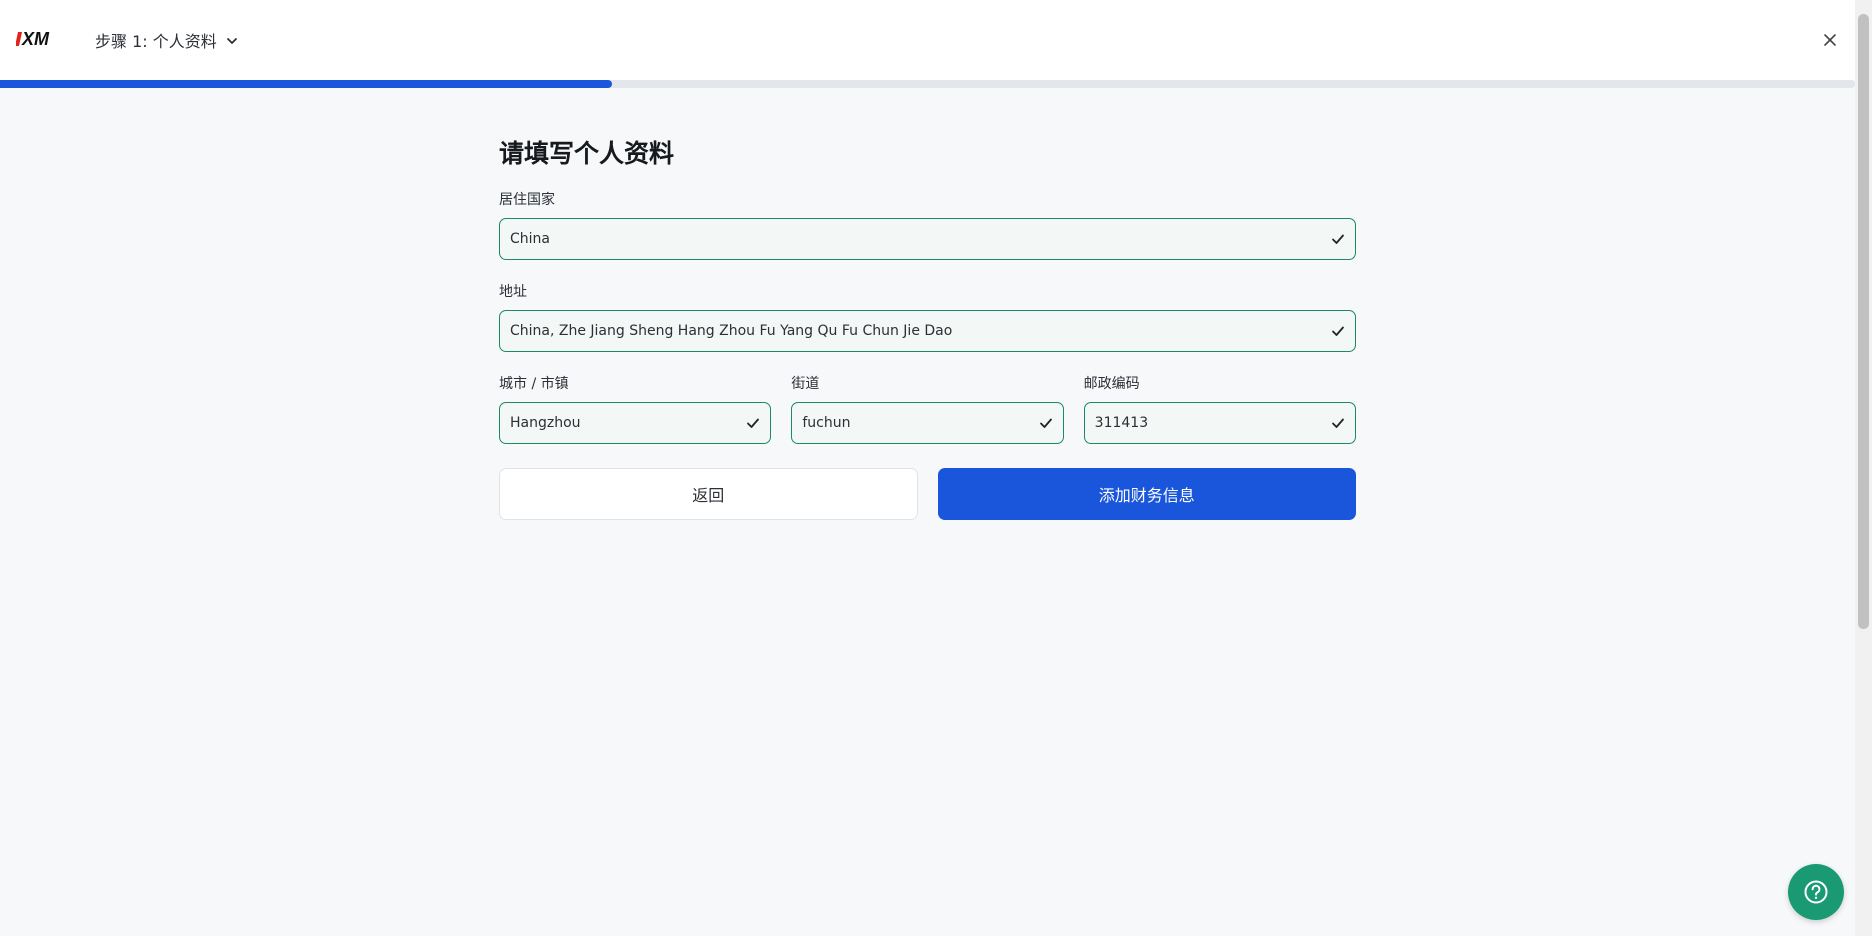 The width and height of the screenshot is (1872, 936). I want to click on city-street-postcode-row: 城市 / 市镇 街道 邮政编码, so click(927, 409).